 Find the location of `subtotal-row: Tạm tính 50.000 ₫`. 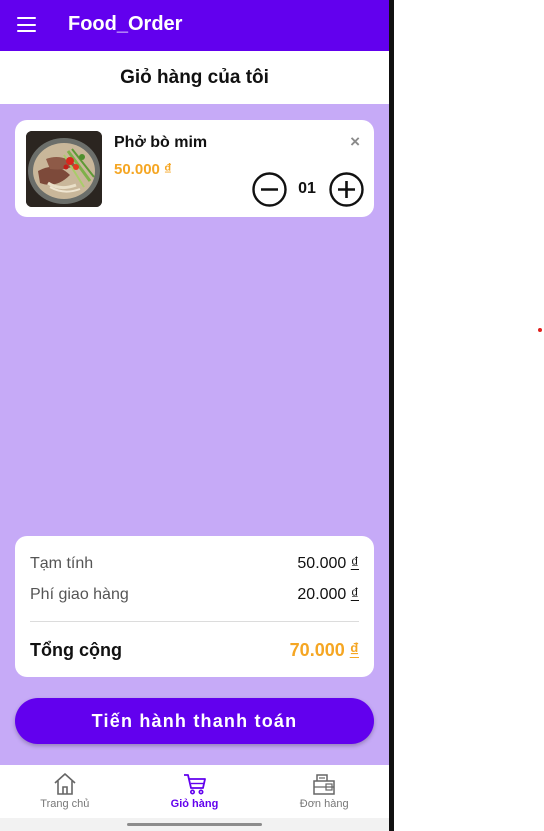

subtotal-row: Tạm tính 50.000 ₫ is located at coordinates (194, 564).